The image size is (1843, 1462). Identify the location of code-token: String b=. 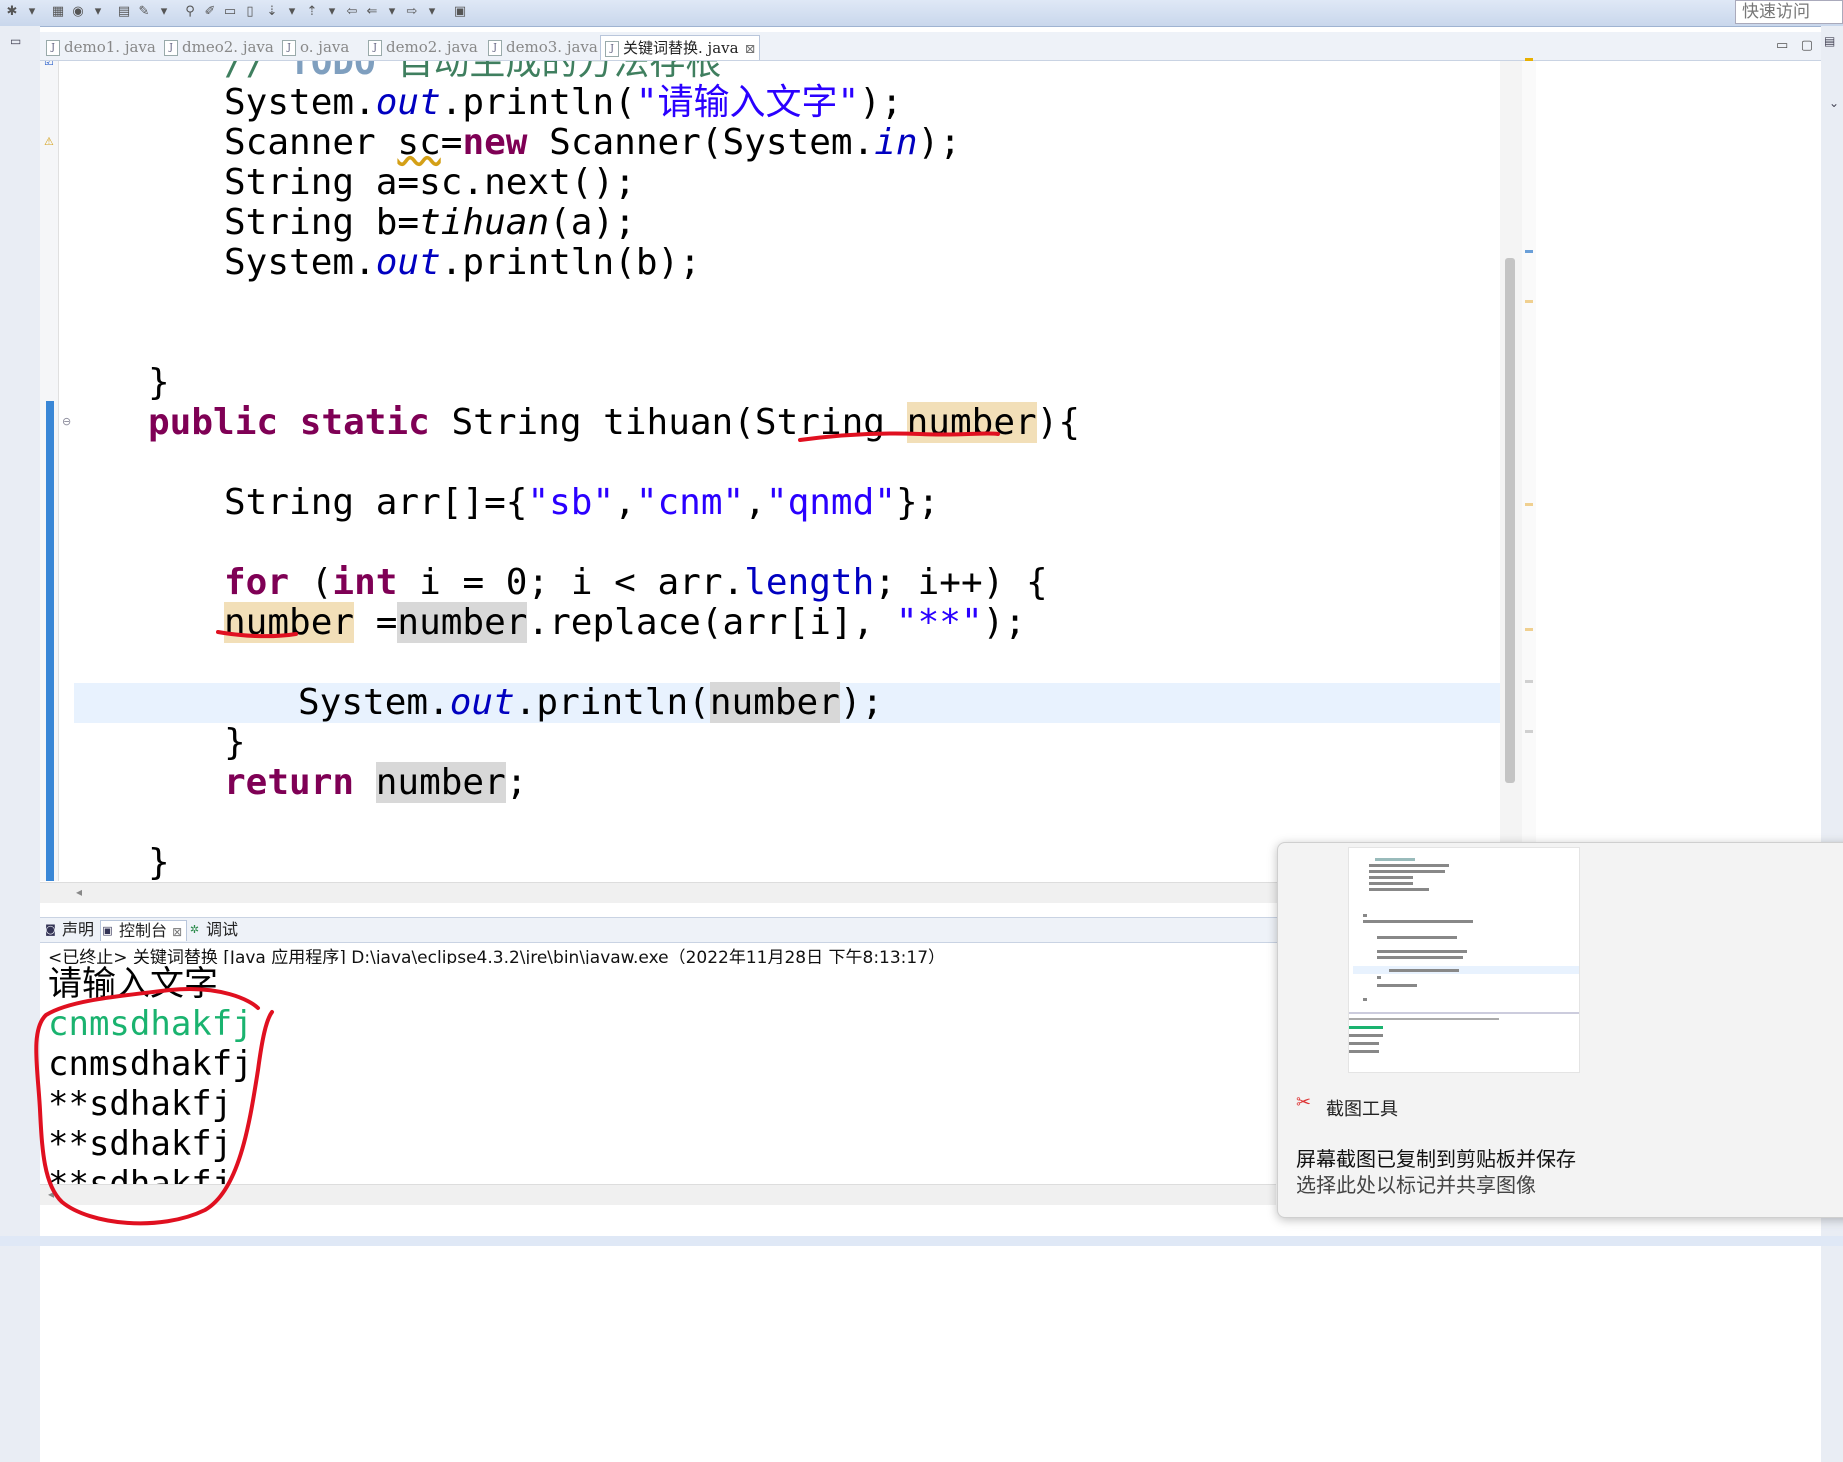
(322, 222).